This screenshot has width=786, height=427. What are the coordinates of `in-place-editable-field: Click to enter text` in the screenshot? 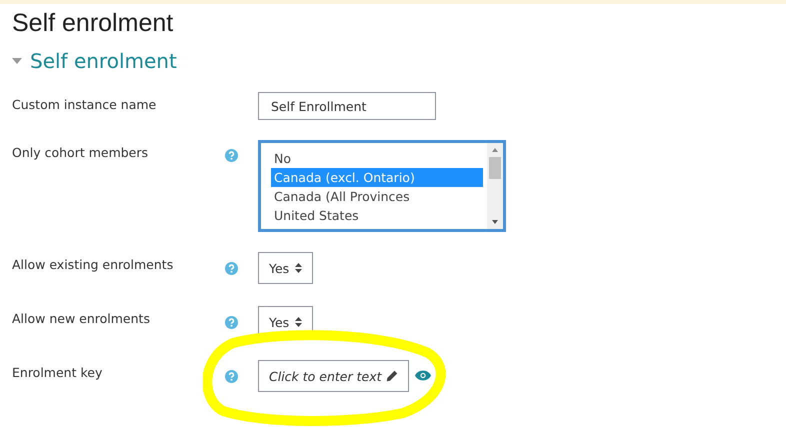 It's located at (333, 376).